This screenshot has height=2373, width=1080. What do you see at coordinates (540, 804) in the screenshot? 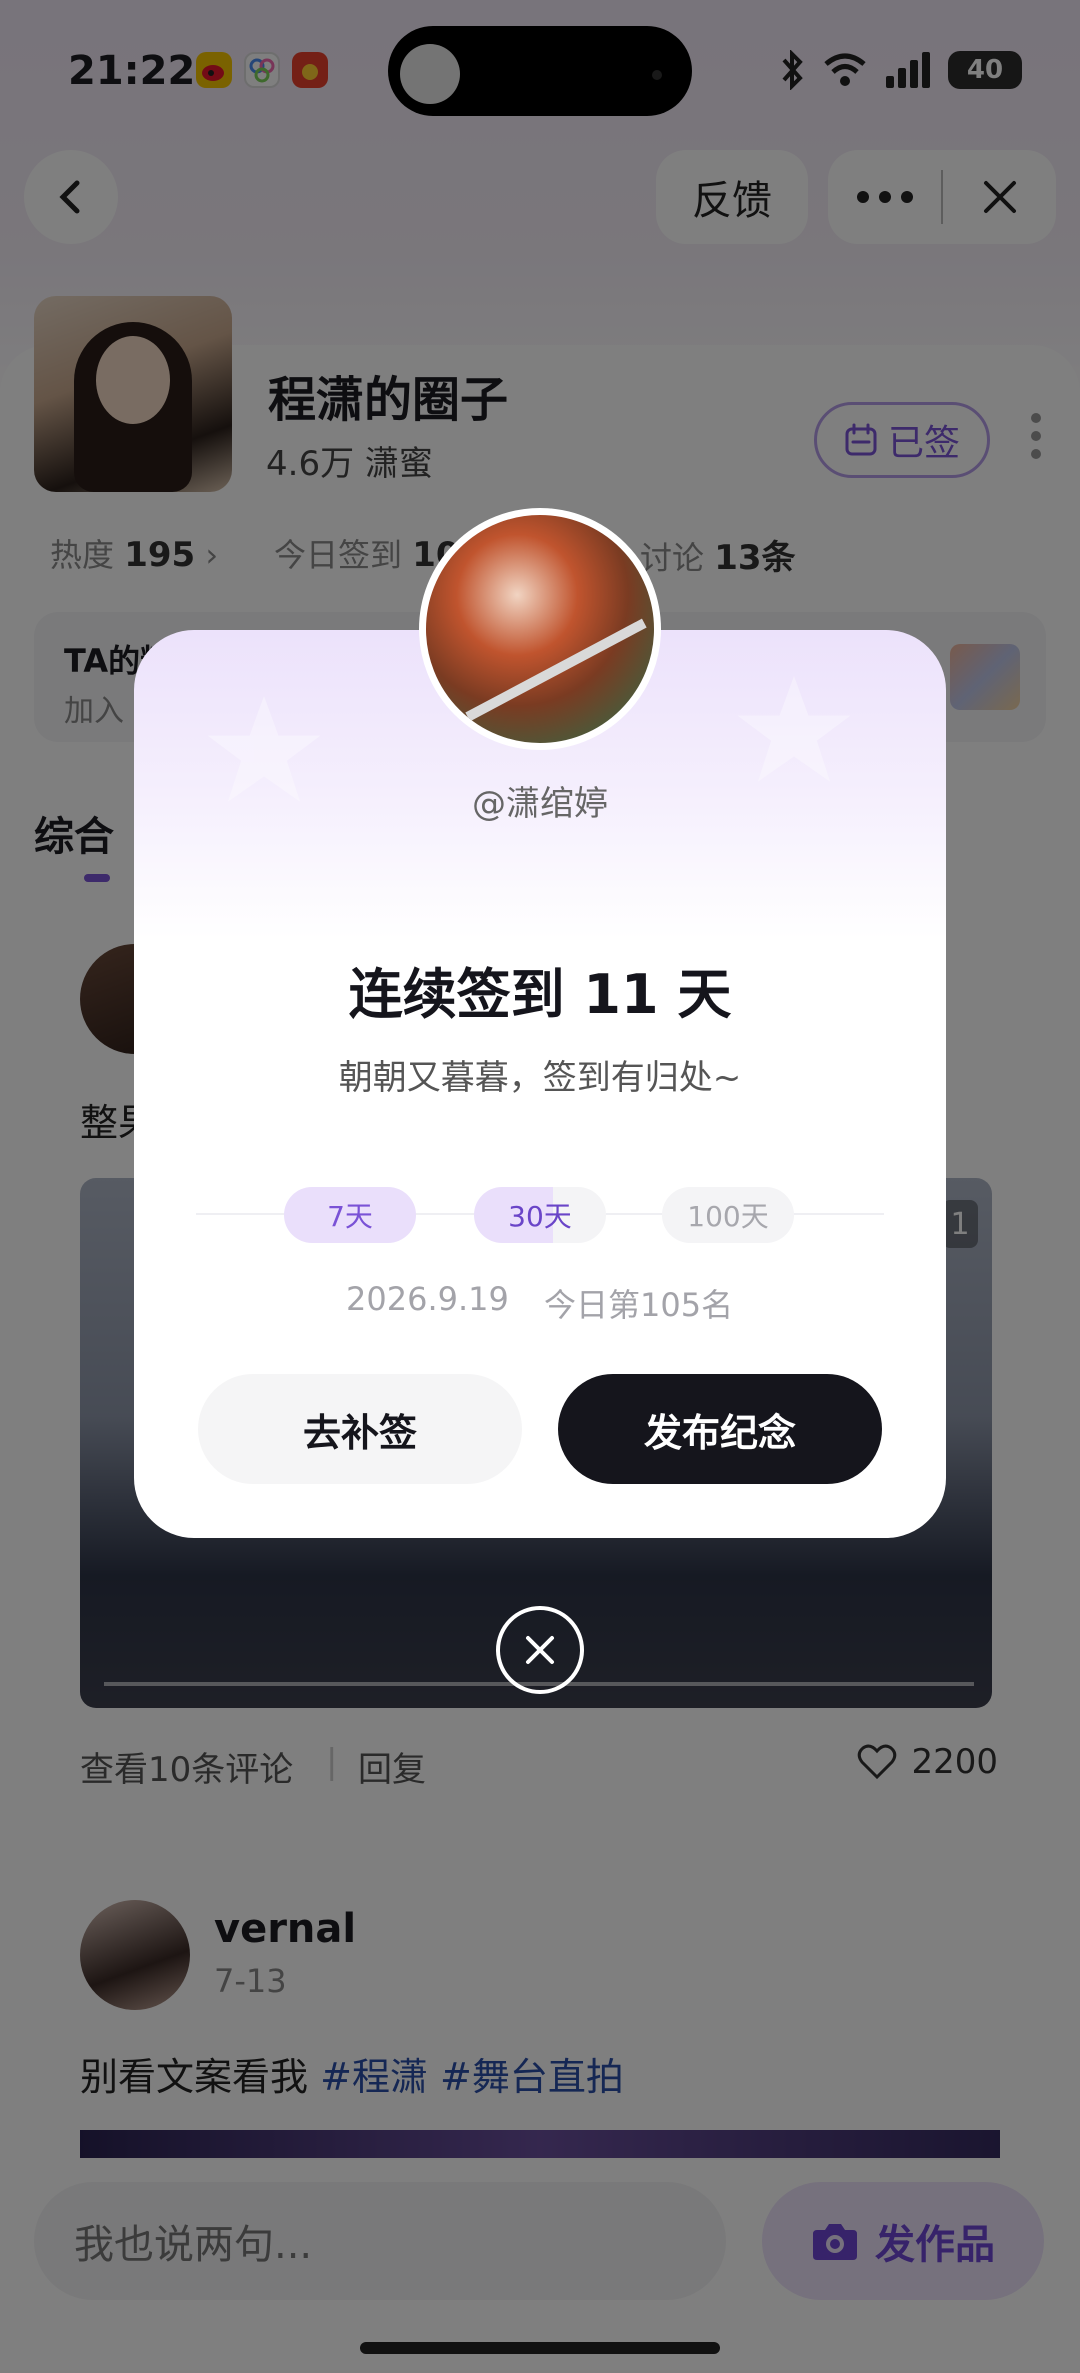
I see `modal-username: @潇绾婷` at bounding box center [540, 804].